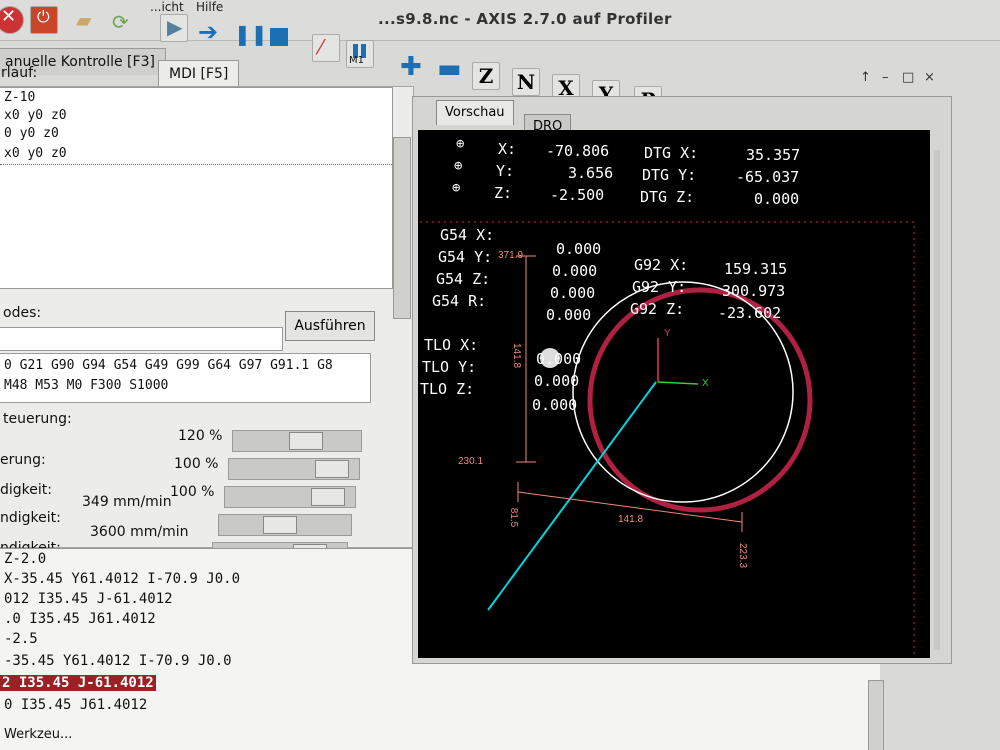 The height and width of the screenshot is (750, 1000). I want to click on dim-y-top: 371.9, so click(511, 255).